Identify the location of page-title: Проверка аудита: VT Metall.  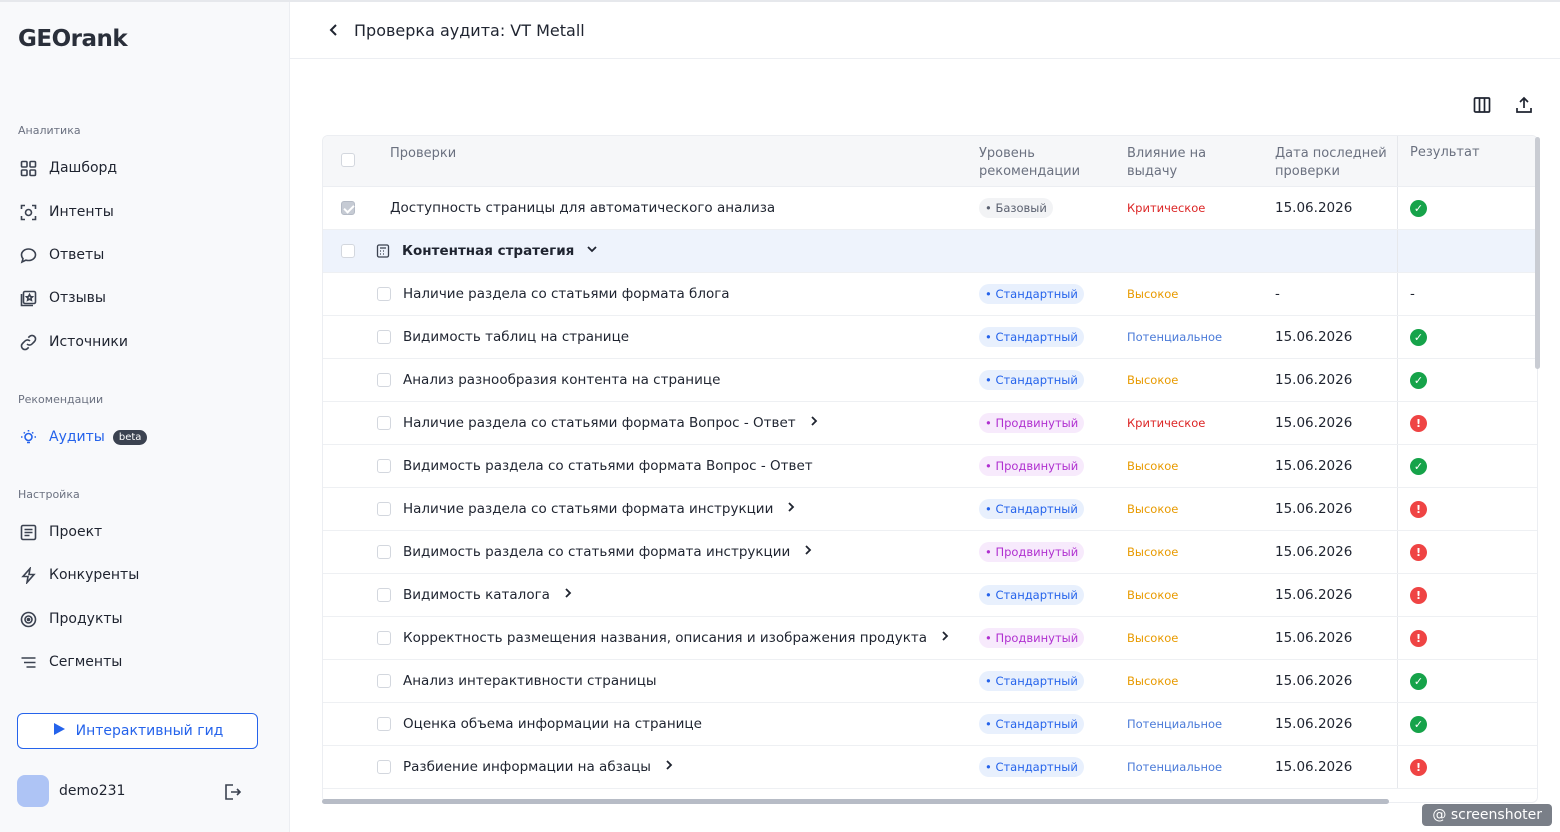
(469, 30).